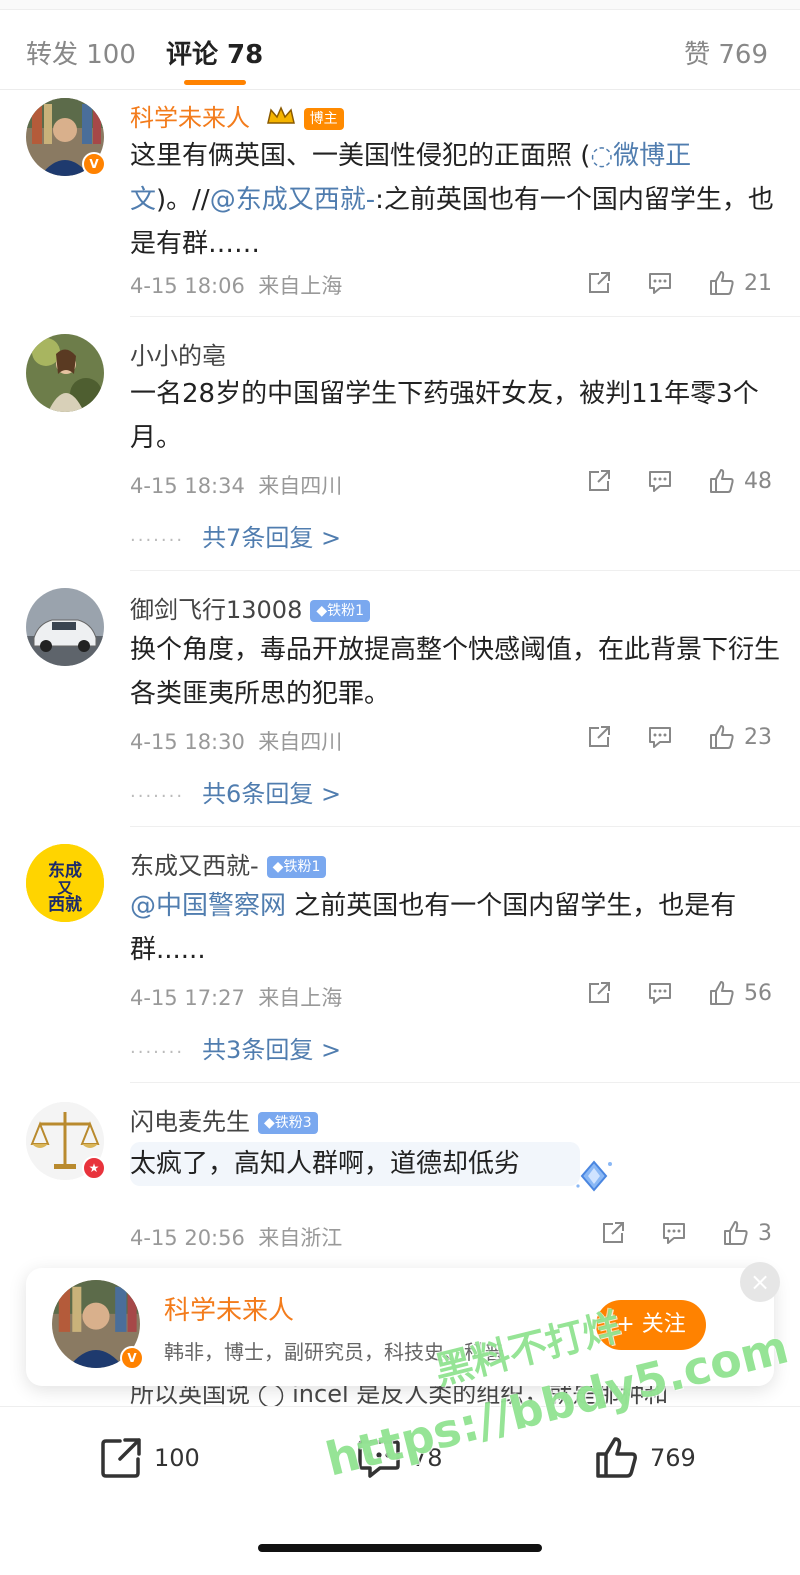 This screenshot has width=800, height=1575. I want to click on sparkle-diamond-icon, so click(594, 1178).